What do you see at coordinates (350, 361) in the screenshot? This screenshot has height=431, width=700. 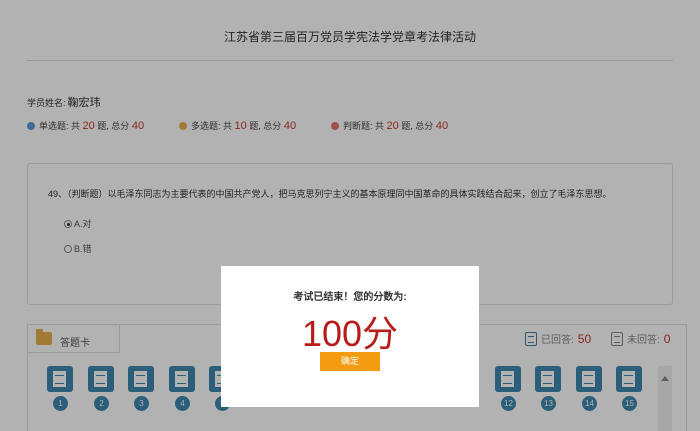 I see `confirm-button: 确定` at bounding box center [350, 361].